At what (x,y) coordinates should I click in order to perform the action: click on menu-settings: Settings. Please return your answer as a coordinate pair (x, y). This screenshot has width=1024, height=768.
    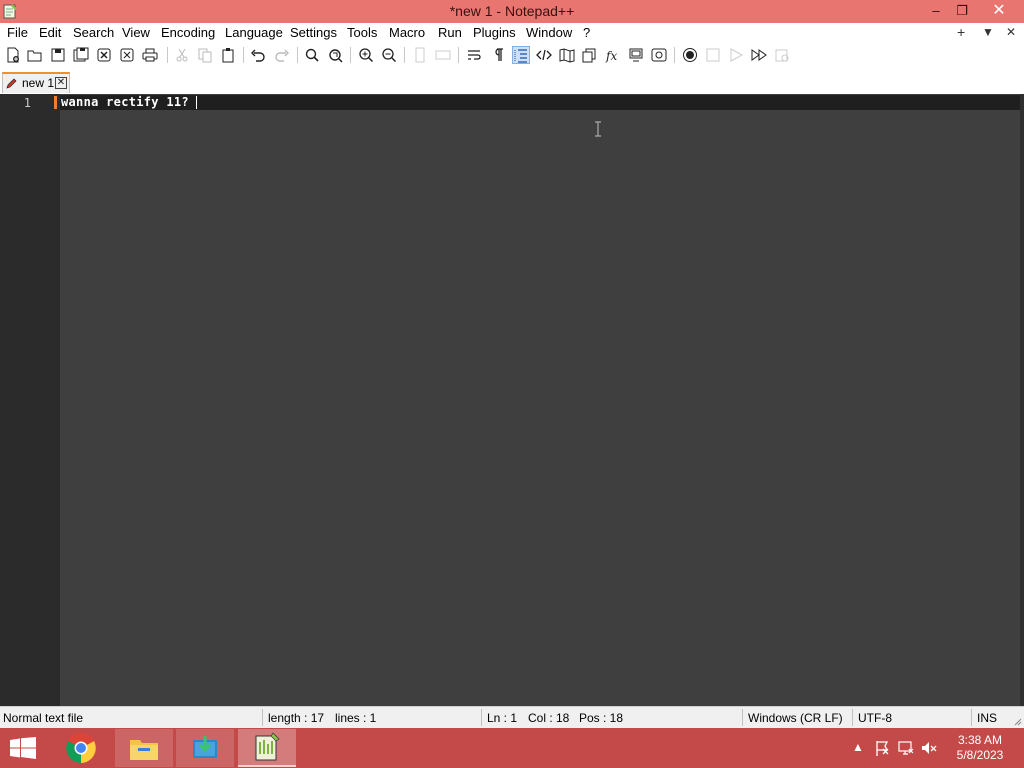
    Looking at the image, I should click on (313, 32).